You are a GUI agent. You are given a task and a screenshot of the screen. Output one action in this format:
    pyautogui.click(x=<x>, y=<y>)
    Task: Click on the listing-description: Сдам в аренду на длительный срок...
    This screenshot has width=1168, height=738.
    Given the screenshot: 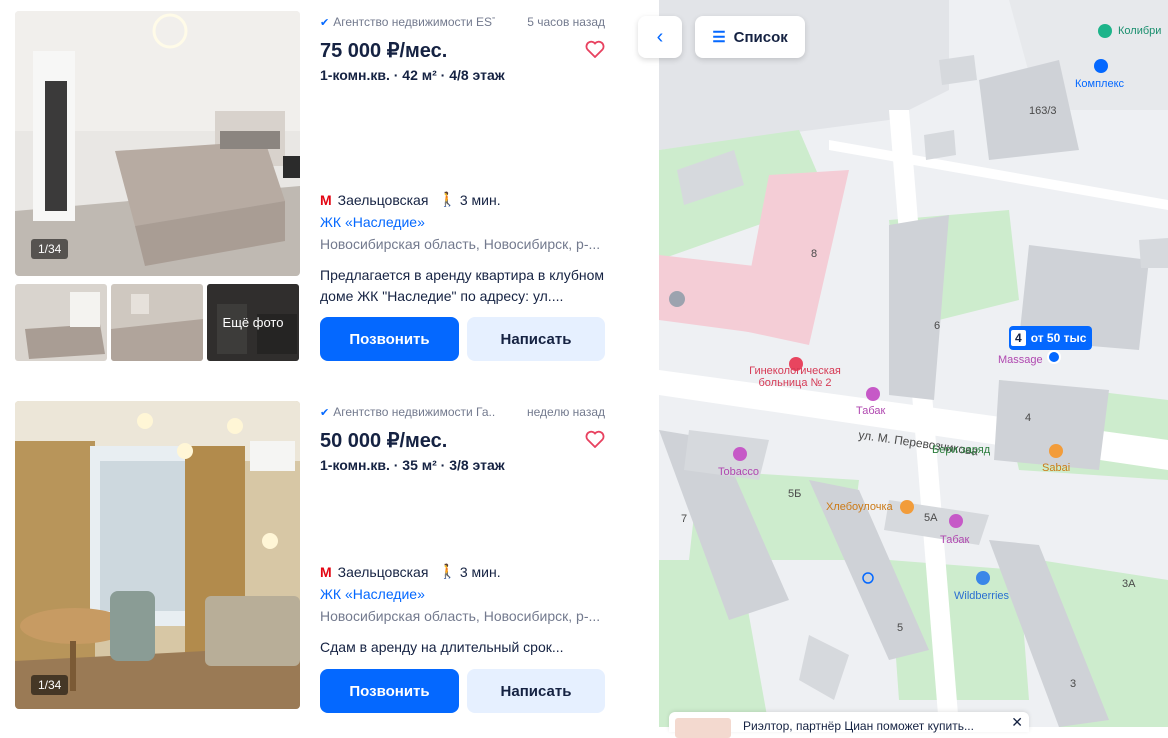 What is the action you would take?
    pyautogui.click(x=442, y=647)
    